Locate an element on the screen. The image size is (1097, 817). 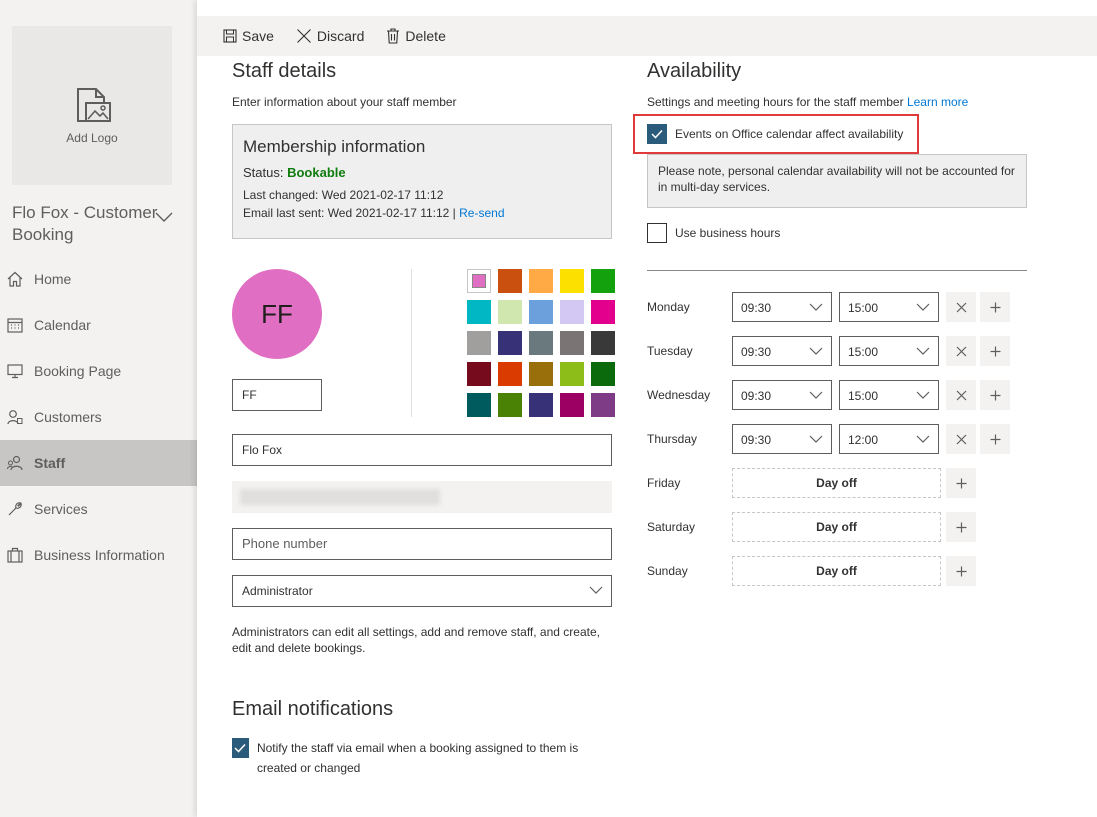
sidebar-item-home: Home is located at coordinates (98, 279).